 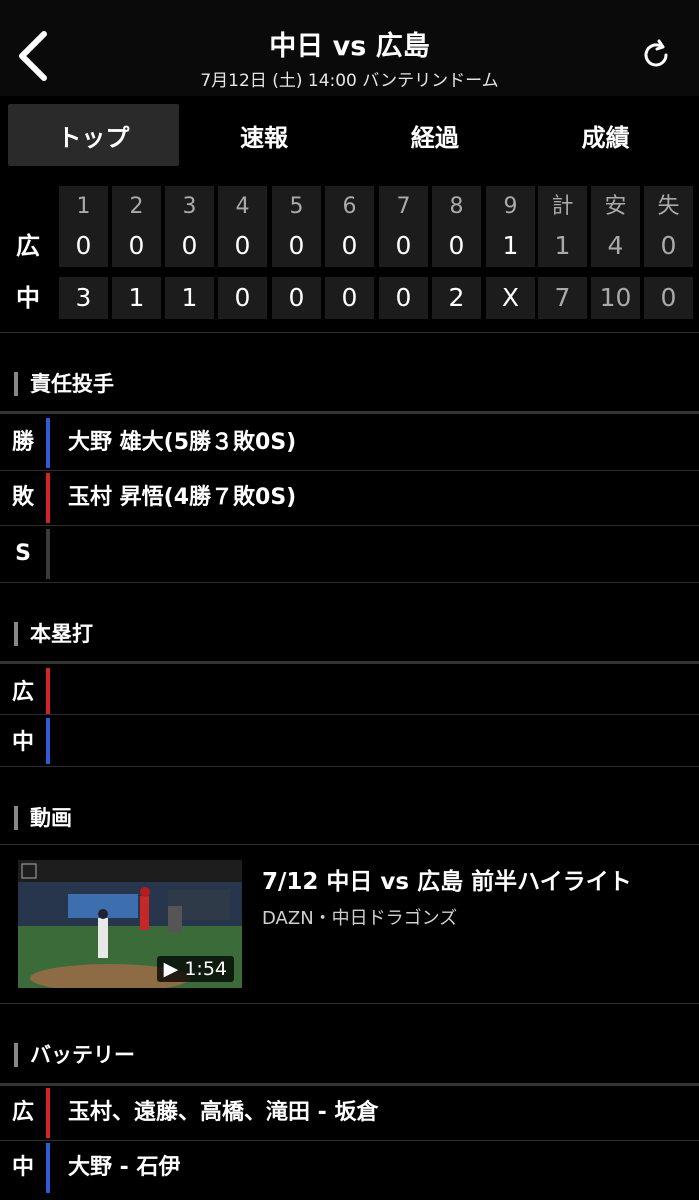 What do you see at coordinates (562, 207) in the screenshot?
I see `runs-header: 計` at bounding box center [562, 207].